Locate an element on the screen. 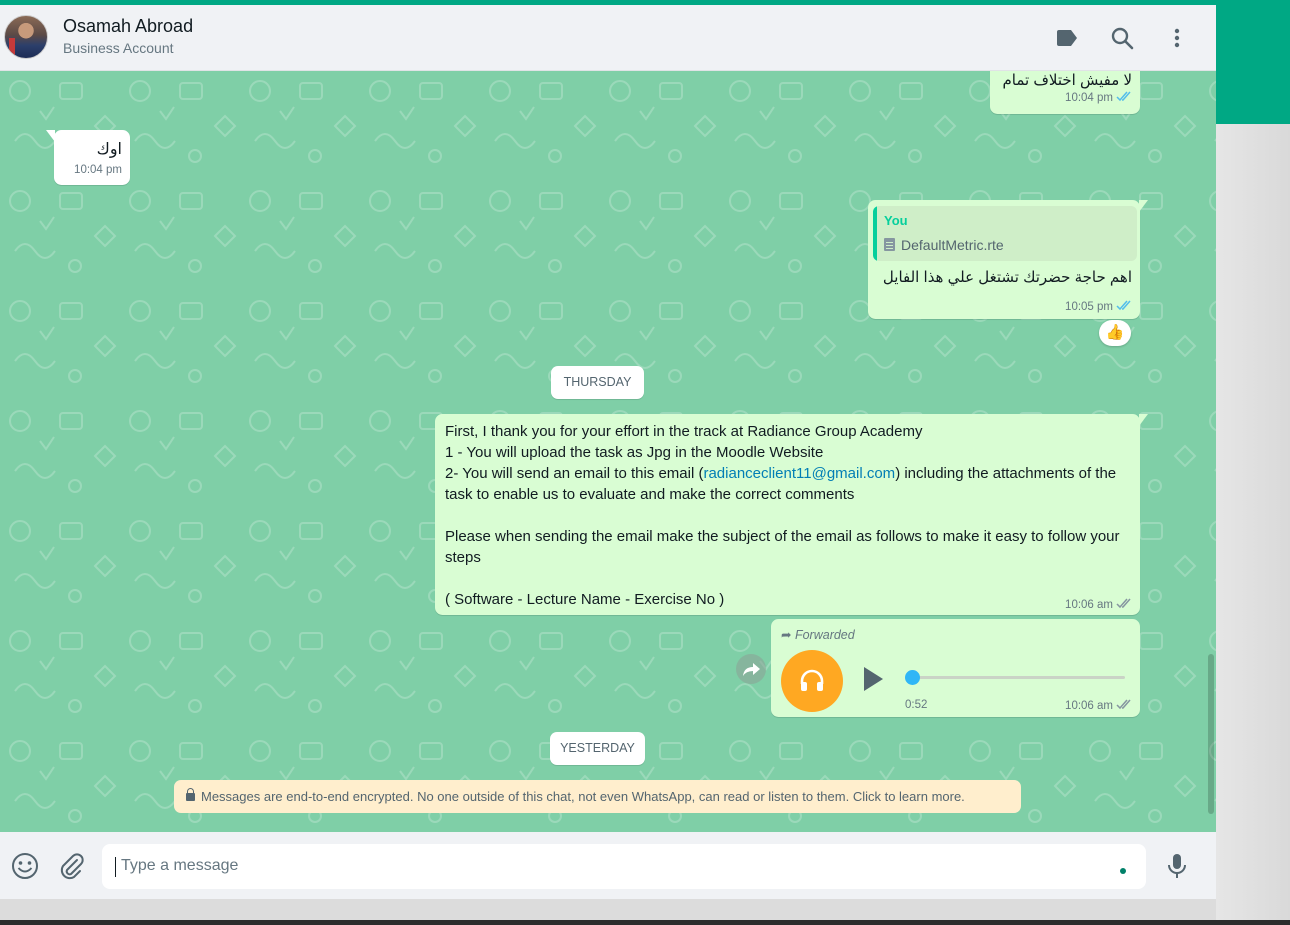  forwarded-label: ➦ Forwarded is located at coordinates (818, 635).